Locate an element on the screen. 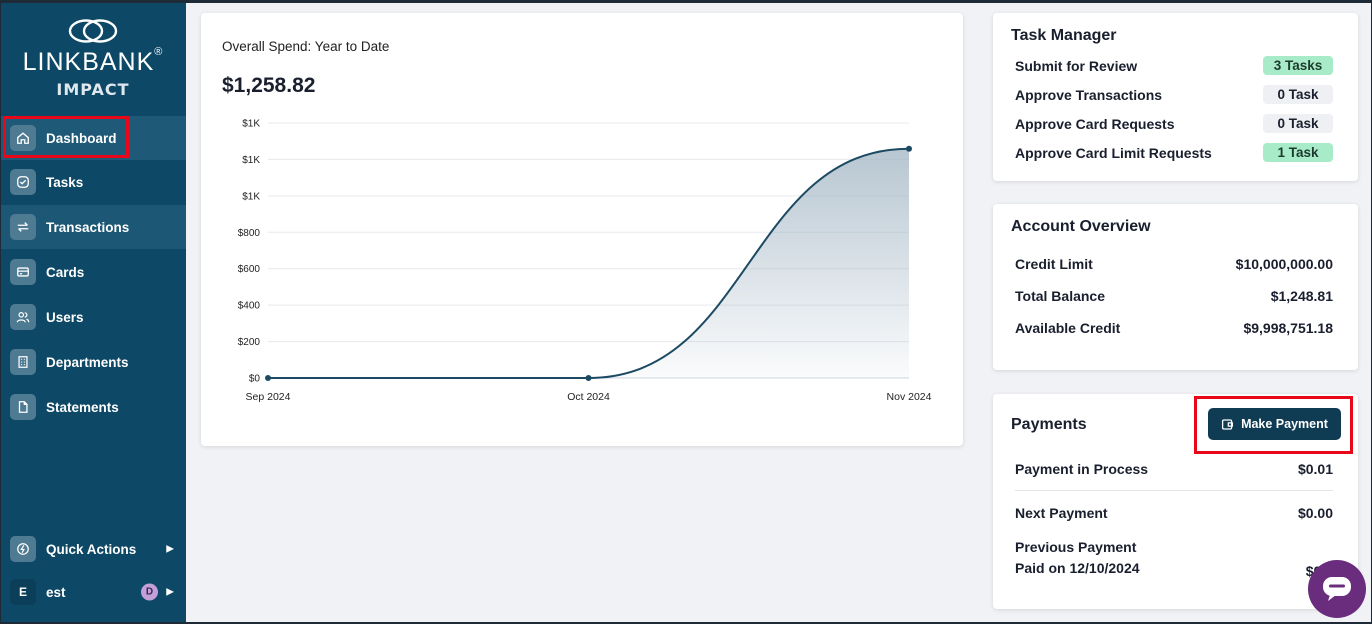  sidebar-item-cards: Cards is located at coordinates (93, 272).